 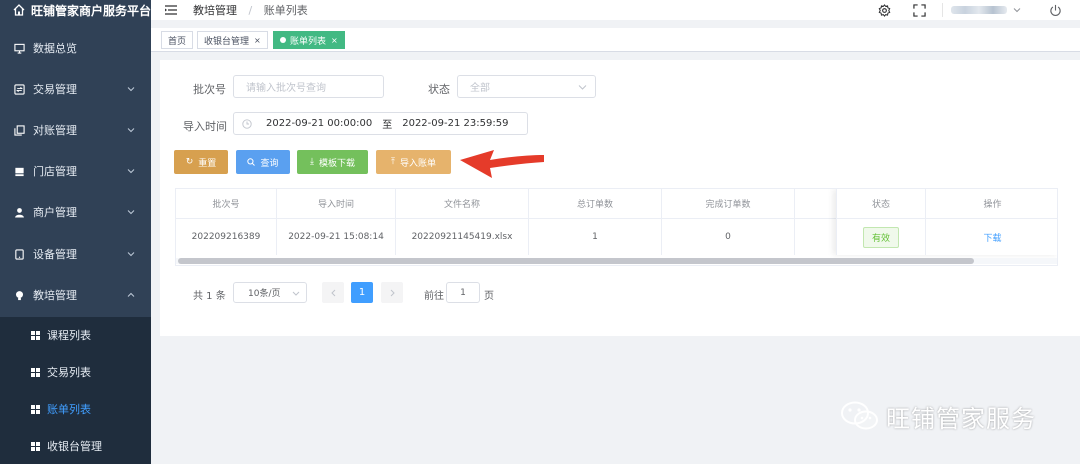 I want to click on cell-done: 0, so click(x=728, y=237).